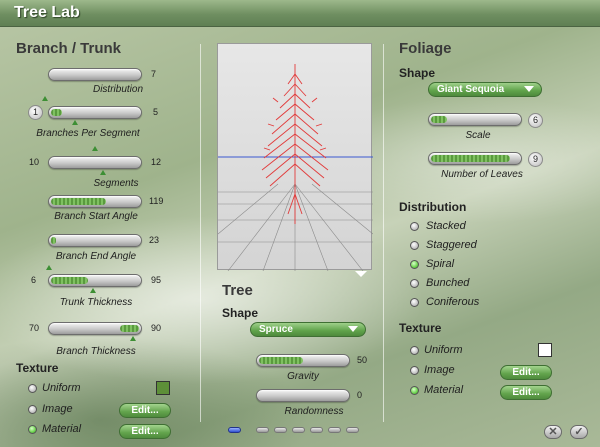  I want to click on branch-end-angle-value: 23, so click(154, 240).